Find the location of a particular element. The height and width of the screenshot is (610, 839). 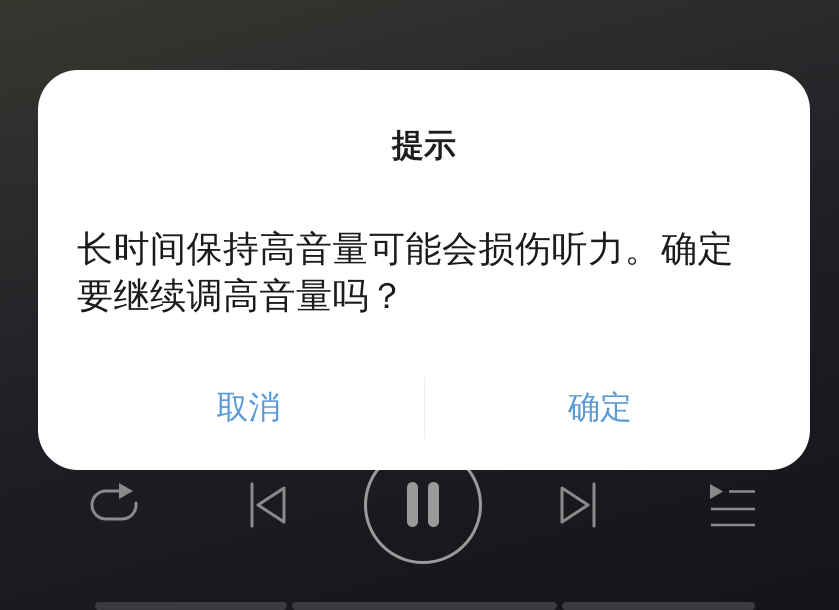

dialog-title: 提示 is located at coordinates (424, 145).